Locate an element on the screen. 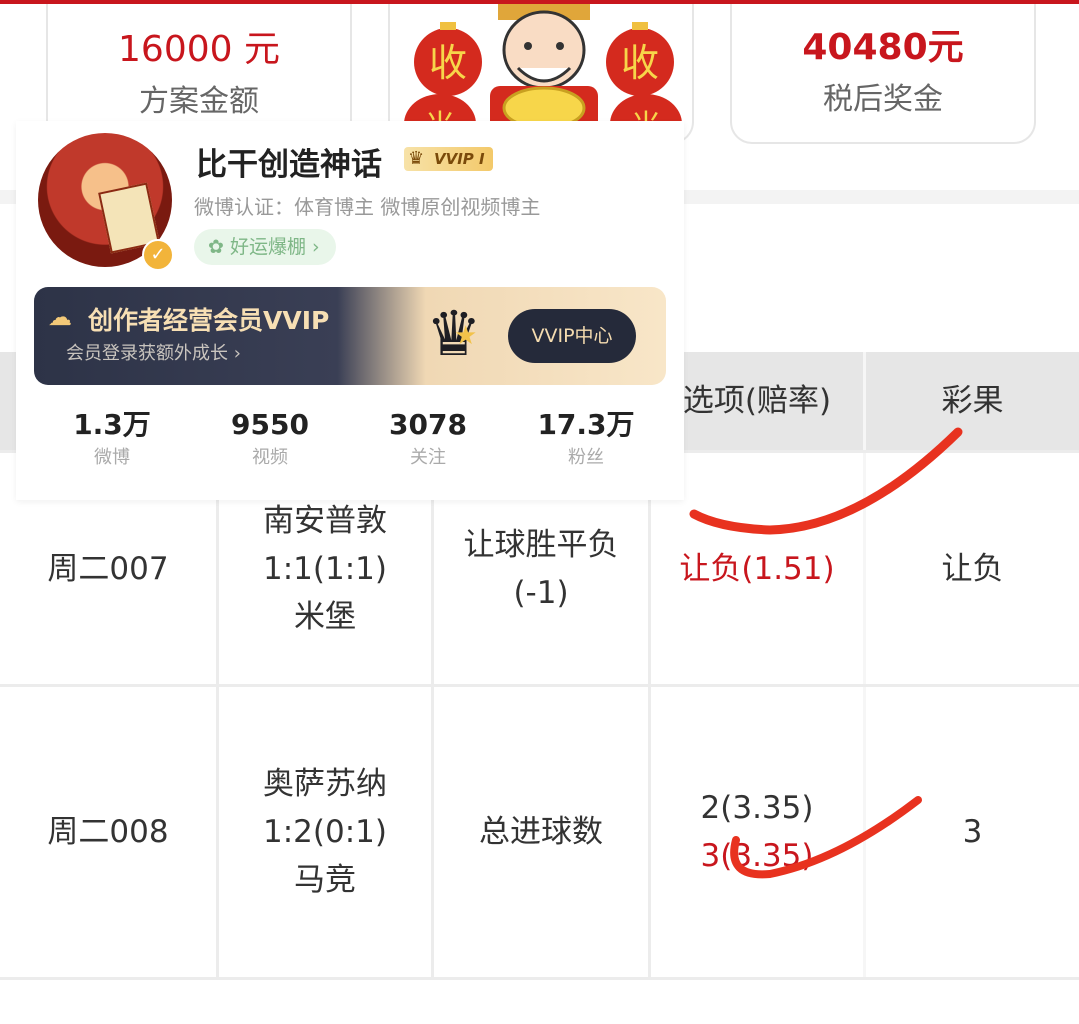  annotation-layer is located at coordinates (826, 653).